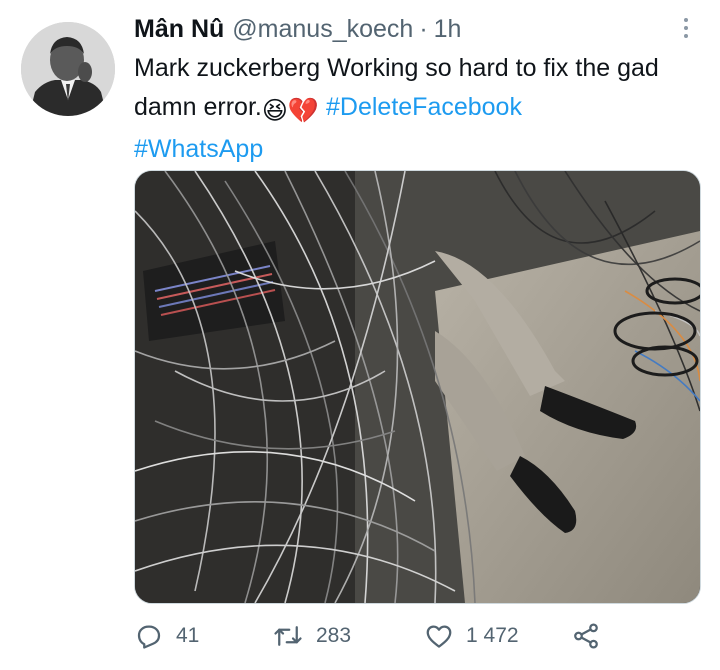 This screenshot has height=670, width=720. What do you see at coordinates (274, 110) in the screenshot?
I see `grinning-squinting-face-emoji: 😆` at bounding box center [274, 110].